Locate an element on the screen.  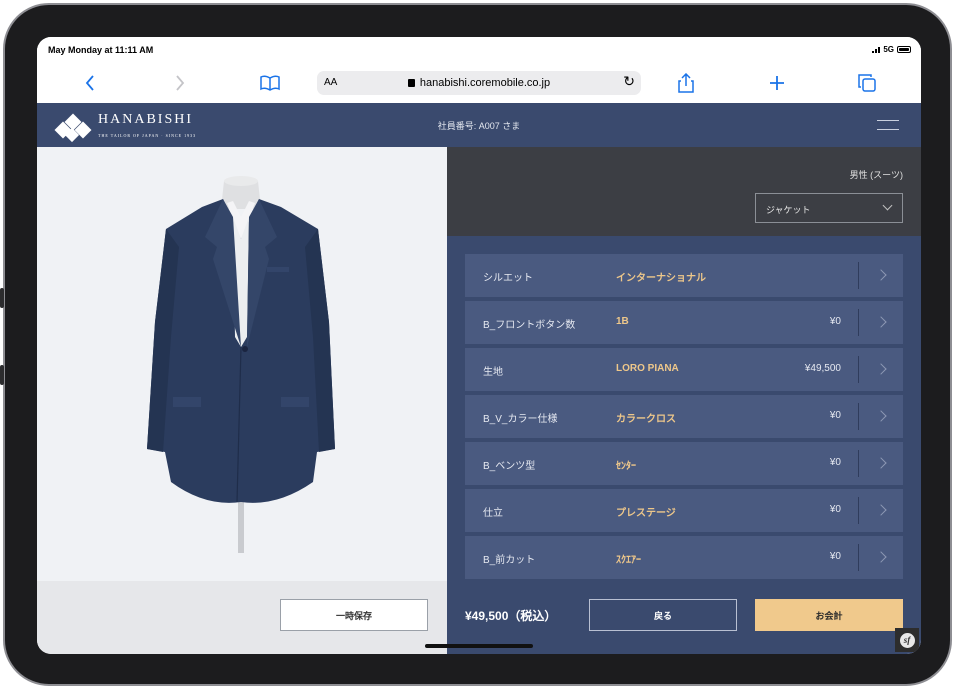
lock-icon is located at coordinates (411, 83).